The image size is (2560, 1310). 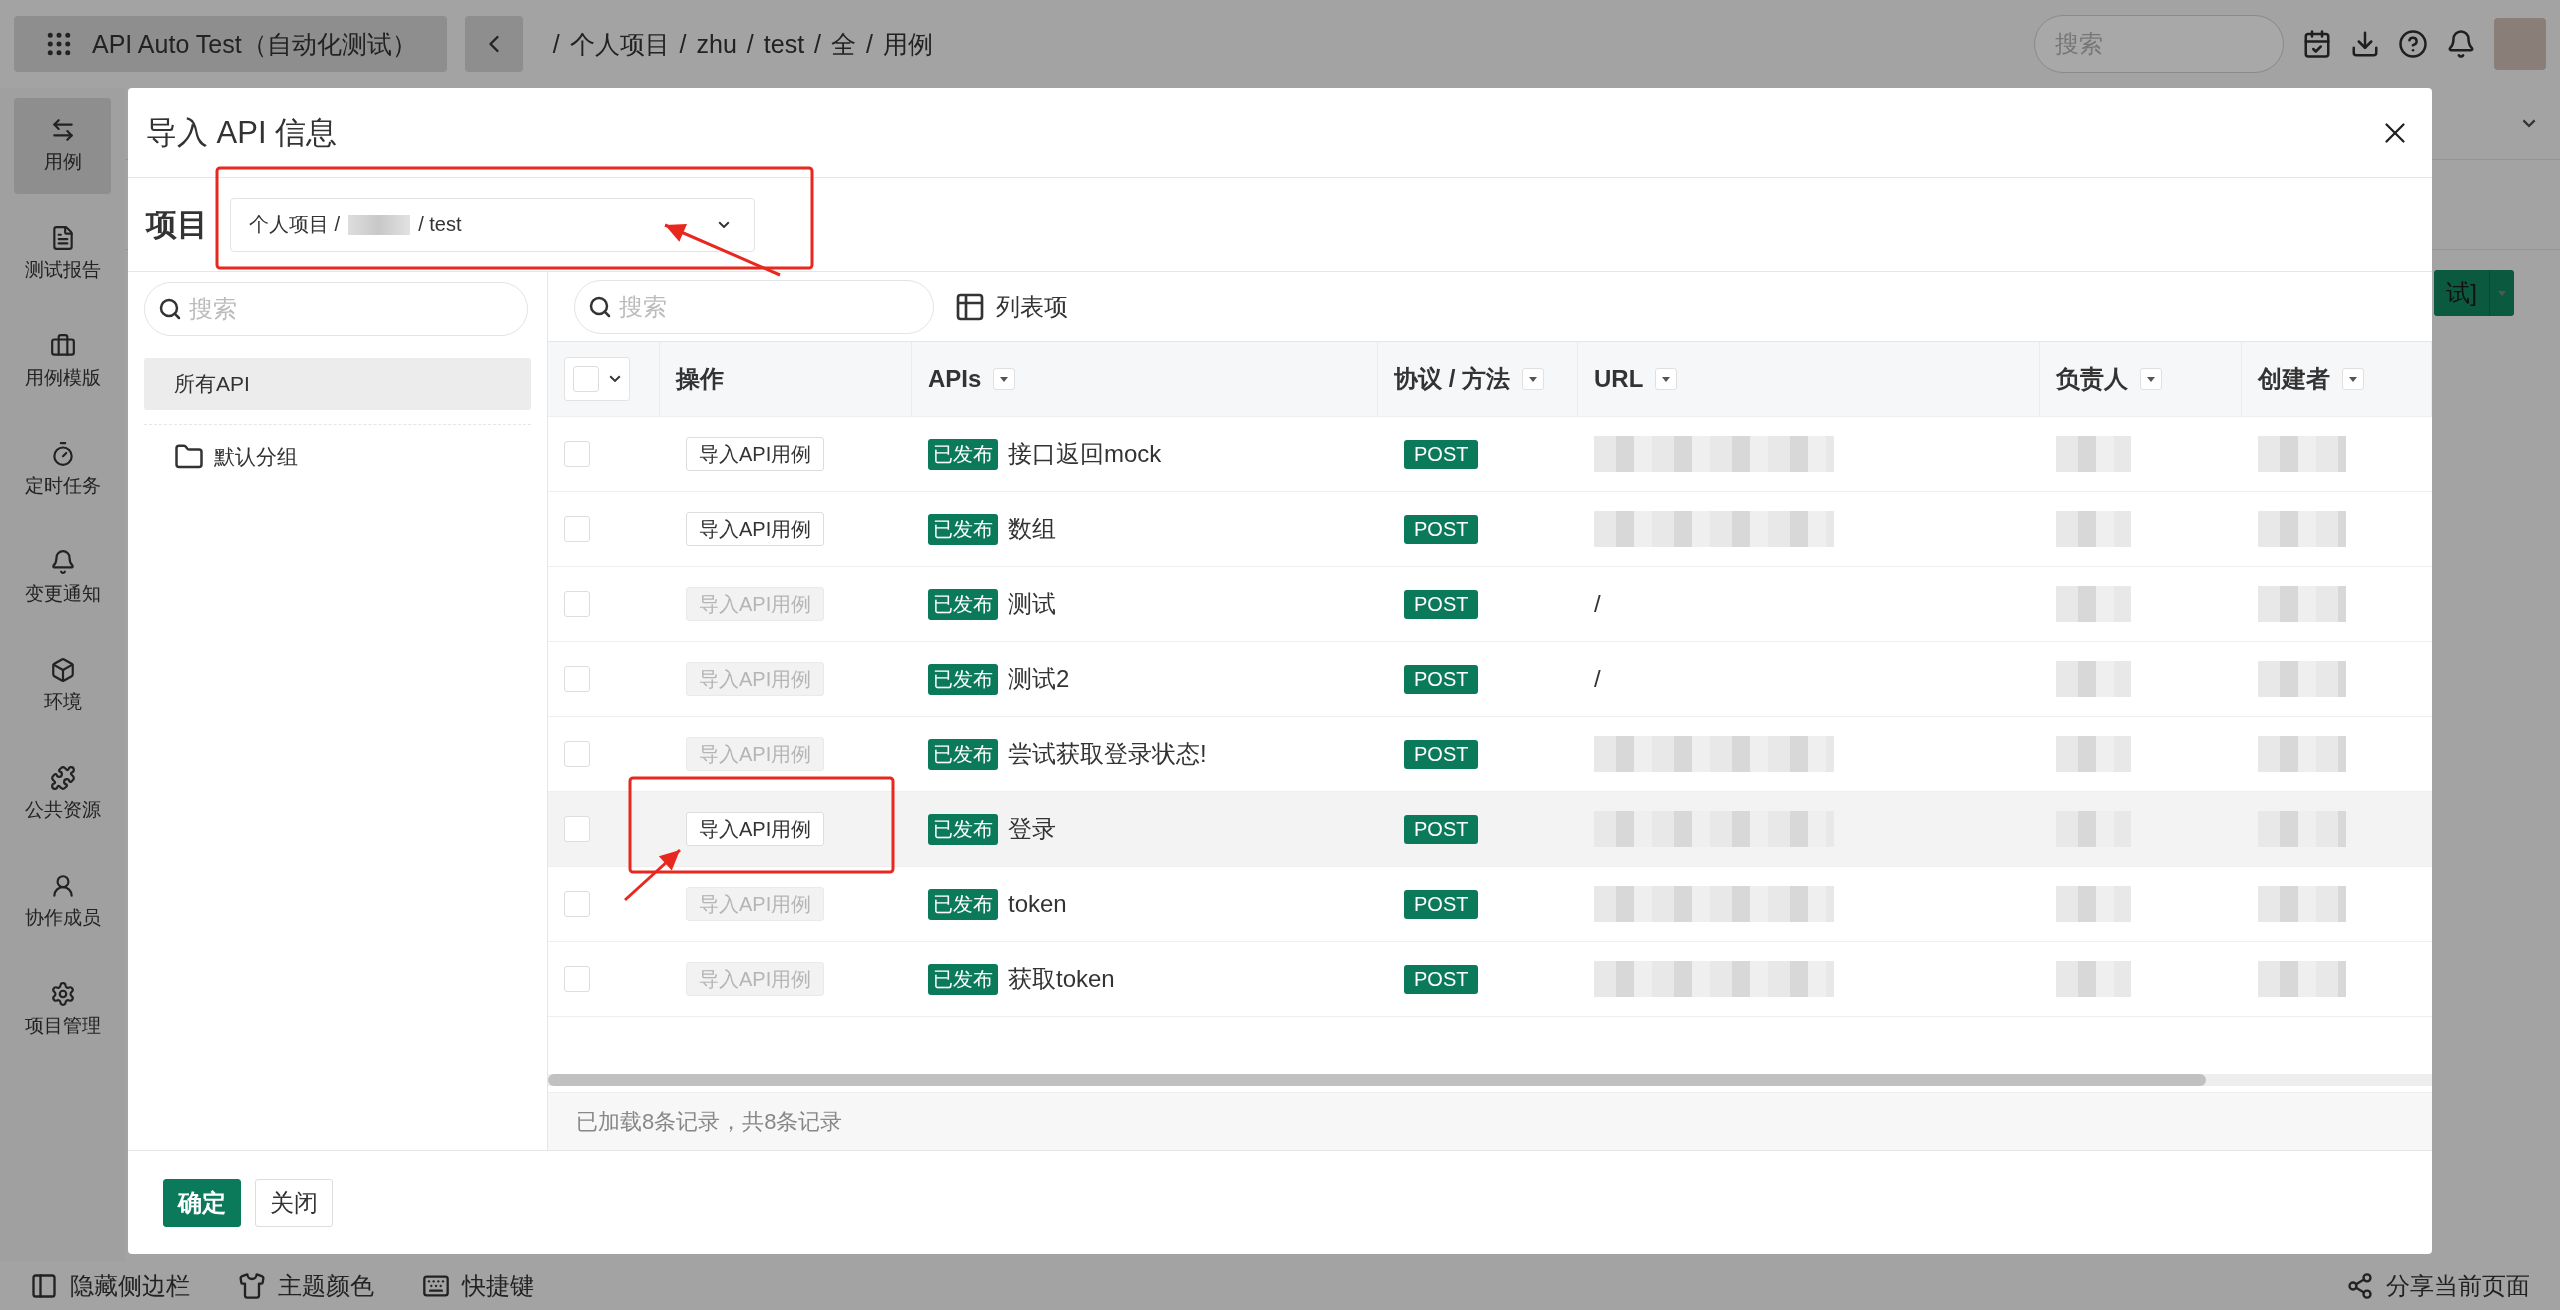 What do you see at coordinates (110, 1286) in the screenshot?
I see `footer-button: 隐藏侧边栏` at bounding box center [110, 1286].